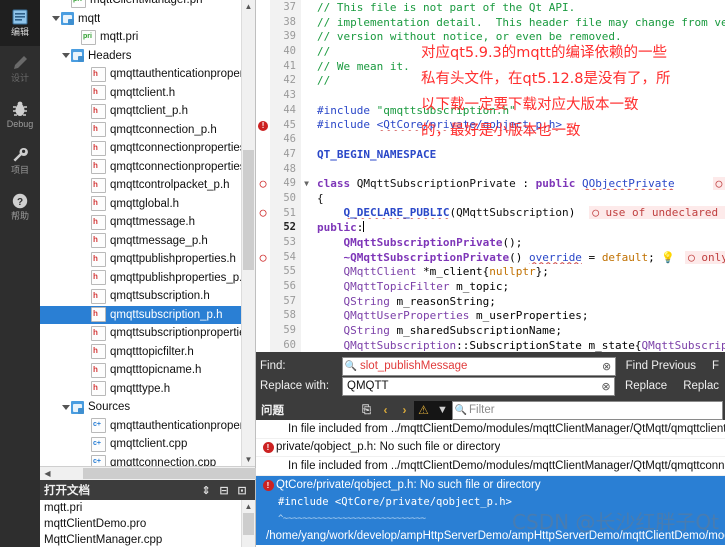 The height and width of the screenshot is (547, 725). What do you see at coordinates (385, 410) in the screenshot?
I see `prev-arrow-icon: ‹` at bounding box center [385, 410].